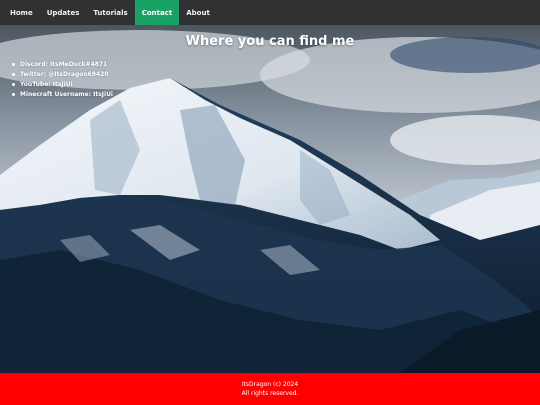  What do you see at coordinates (110, 12) in the screenshot?
I see `nav-item-tutorials: Tutorials` at bounding box center [110, 12].